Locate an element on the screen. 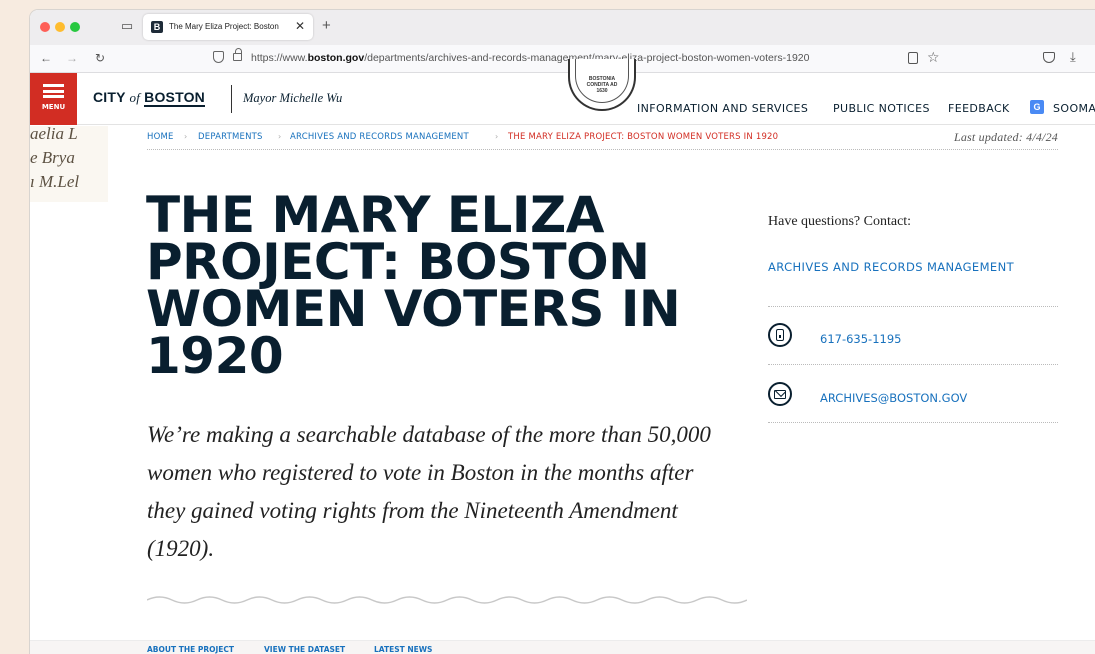  lock-icon is located at coordinates (237, 54).